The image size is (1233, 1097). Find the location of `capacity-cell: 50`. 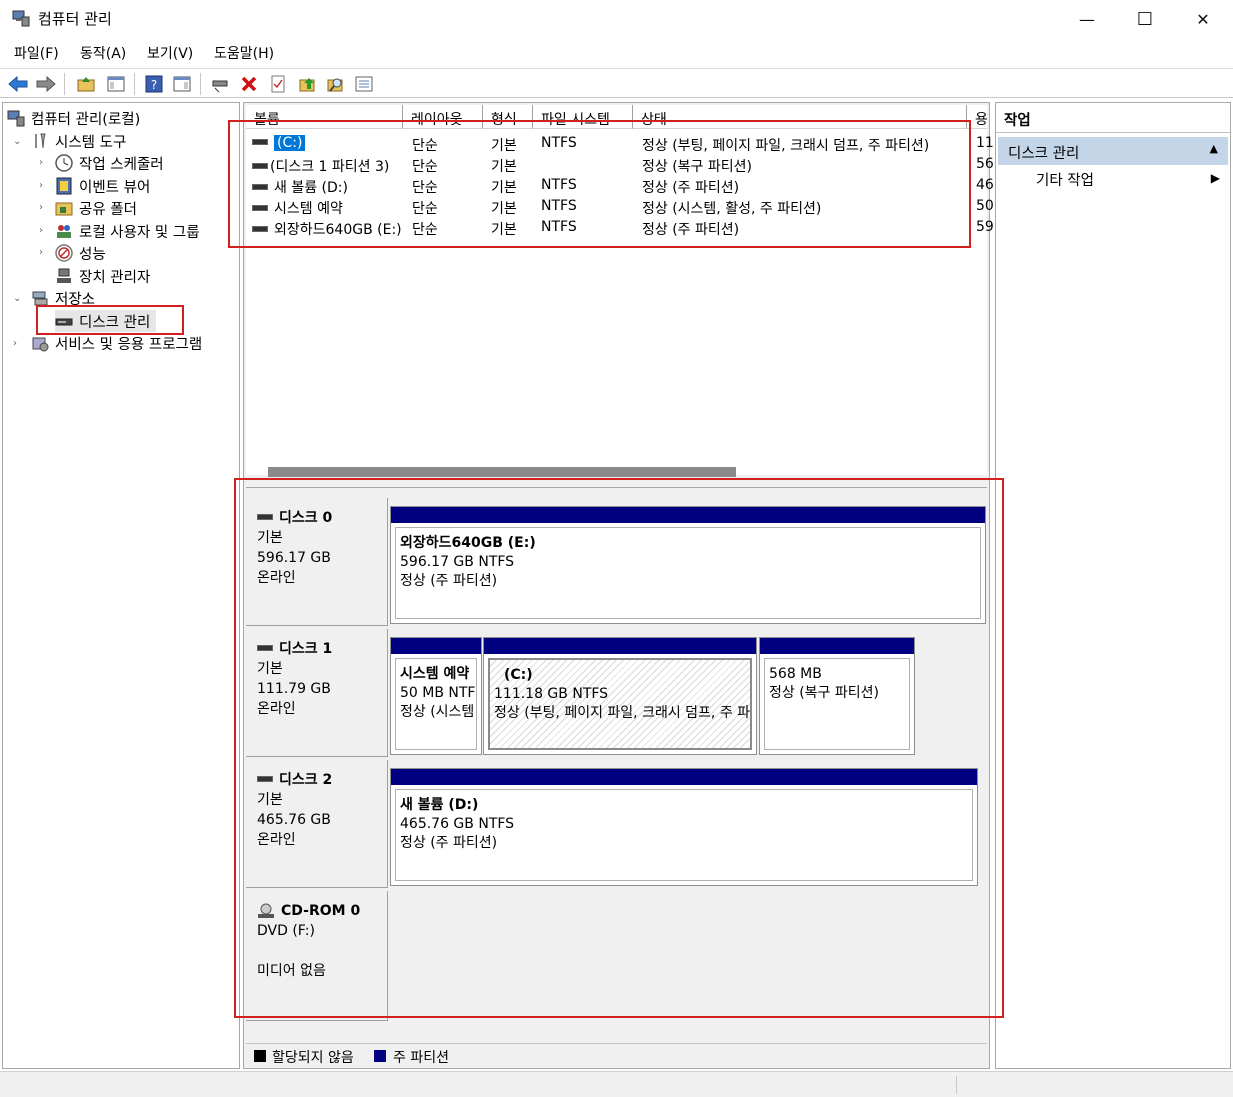

capacity-cell: 50 is located at coordinates (985, 206).